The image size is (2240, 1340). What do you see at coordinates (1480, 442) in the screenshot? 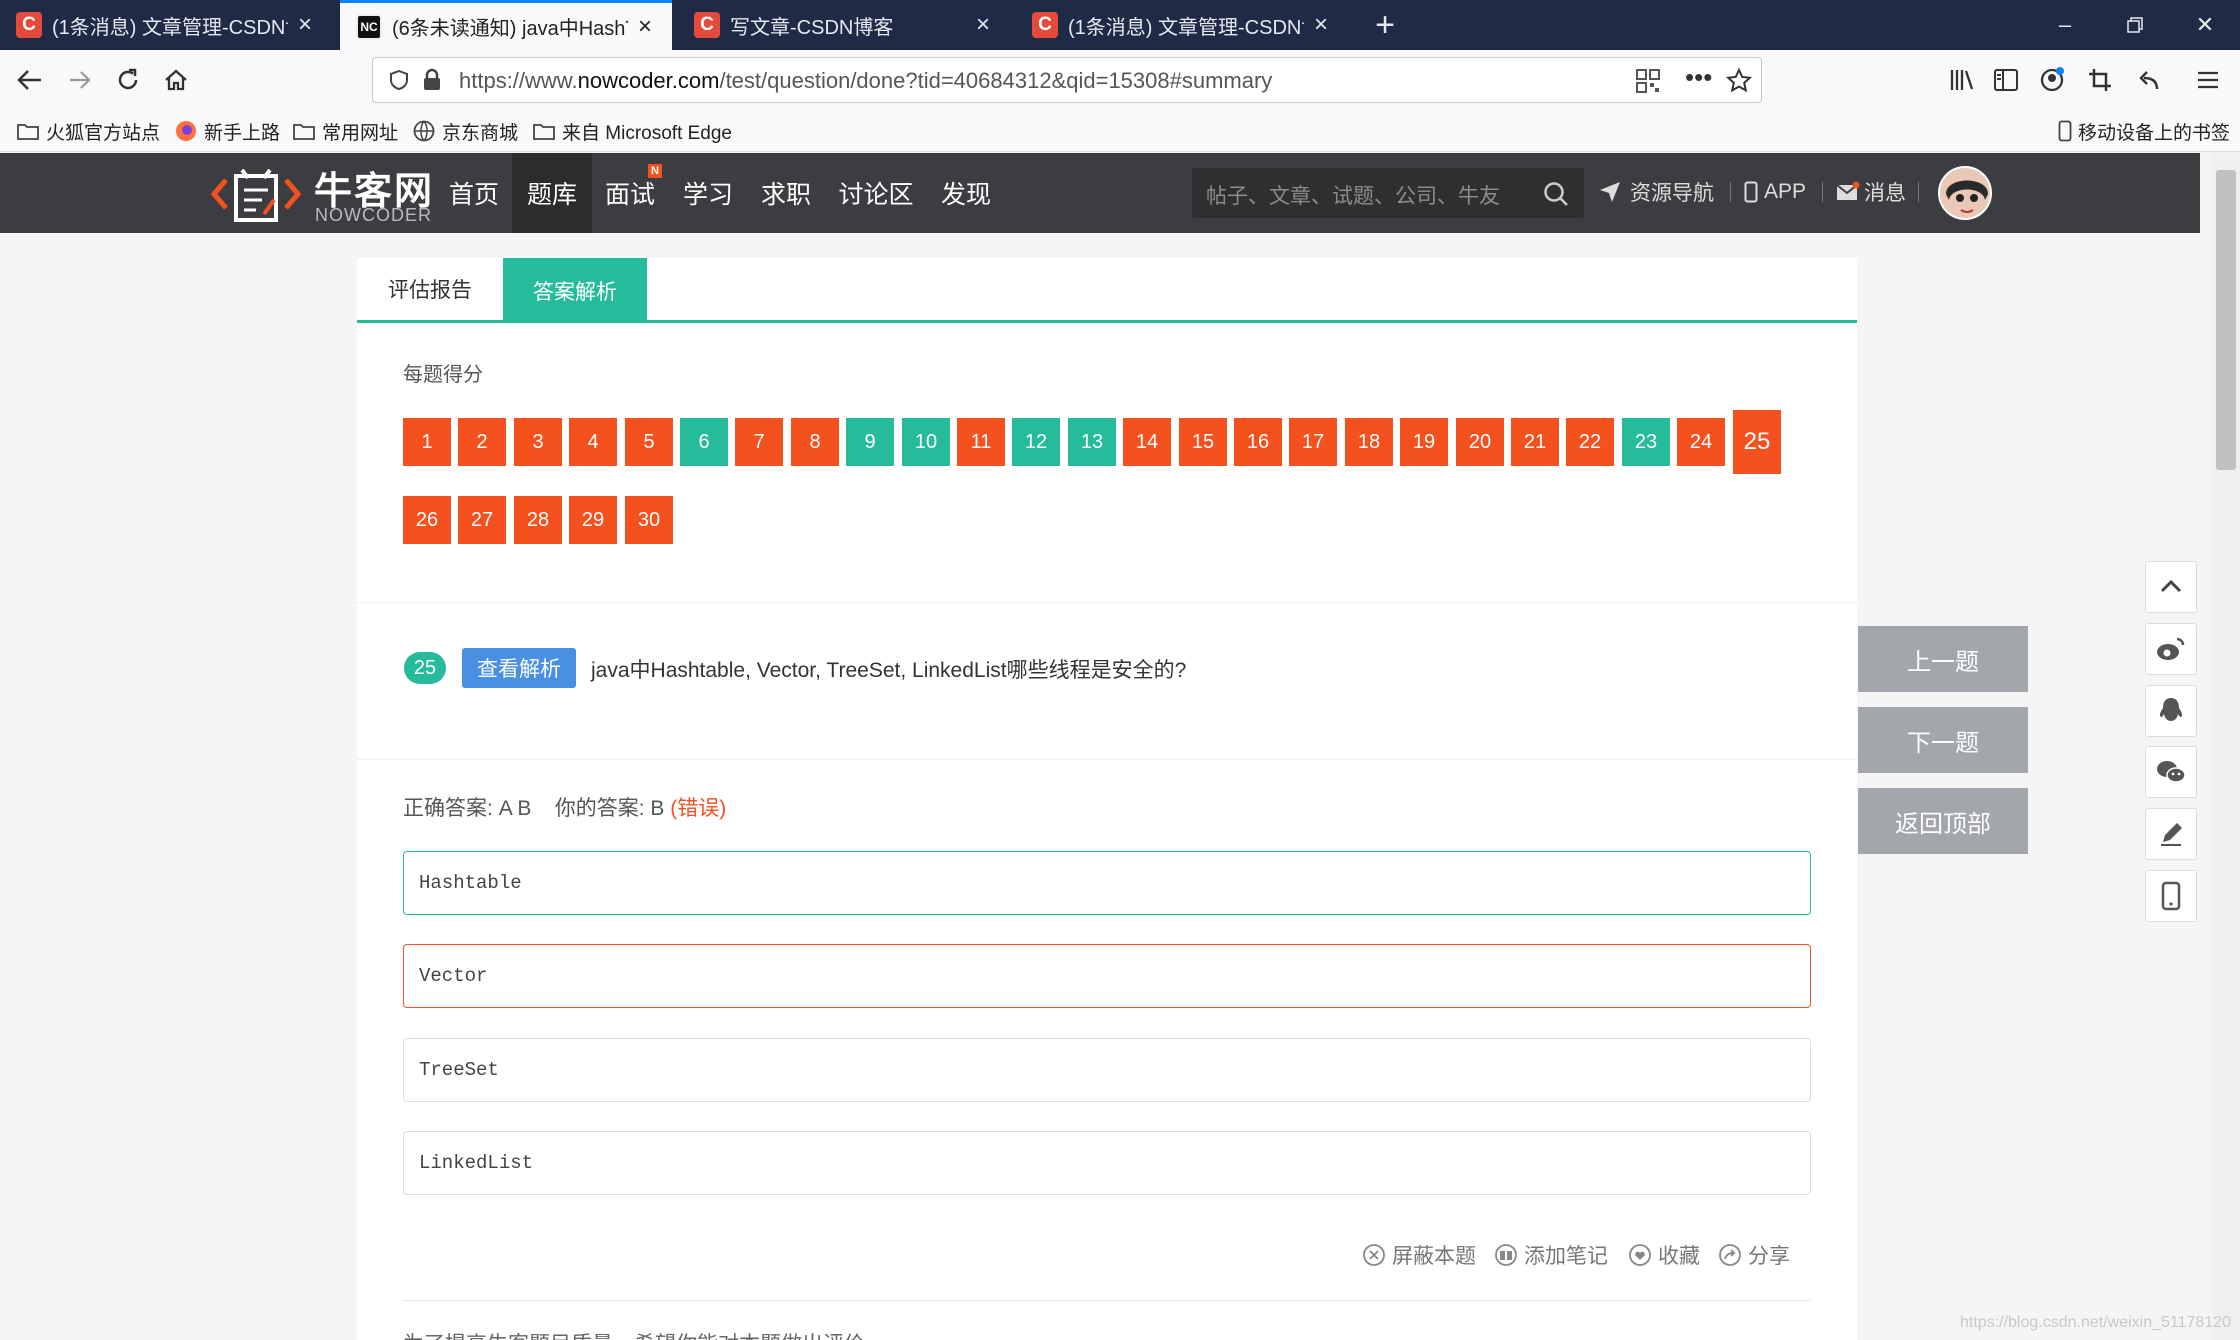
I see `question-score-20: 20` at bounding box center [1480, 442].